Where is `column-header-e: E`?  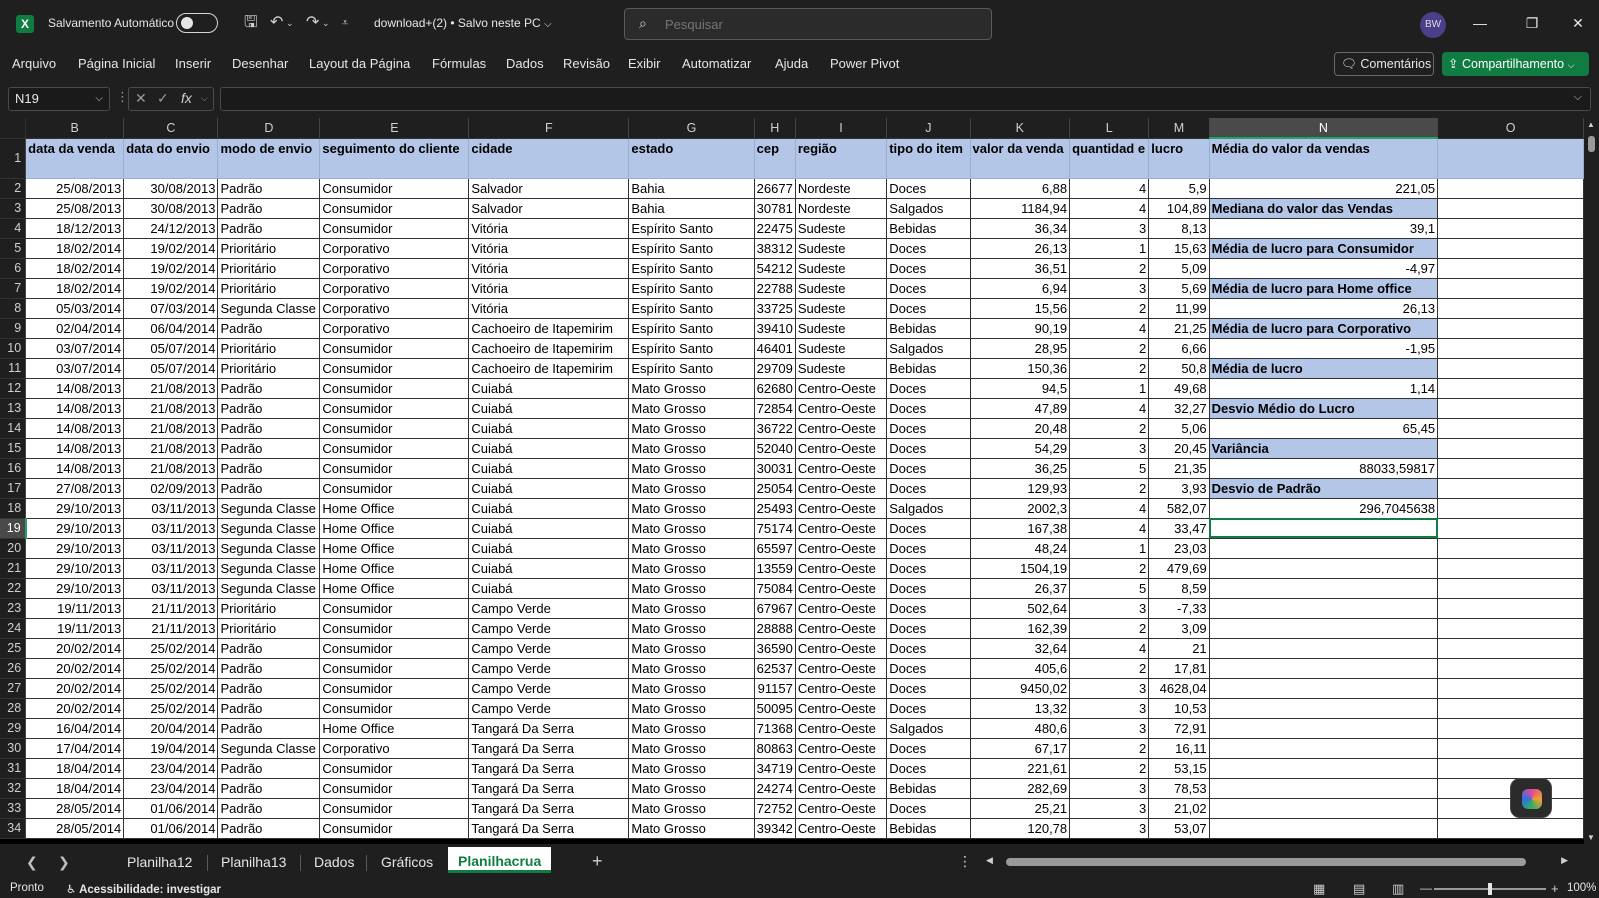 column-header-e: E is located at coordinates (394, 128).